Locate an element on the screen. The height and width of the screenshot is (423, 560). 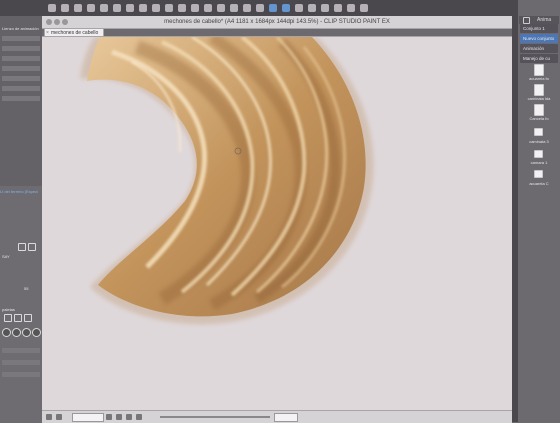
main-toolbar is located at coordinates (280, 8).